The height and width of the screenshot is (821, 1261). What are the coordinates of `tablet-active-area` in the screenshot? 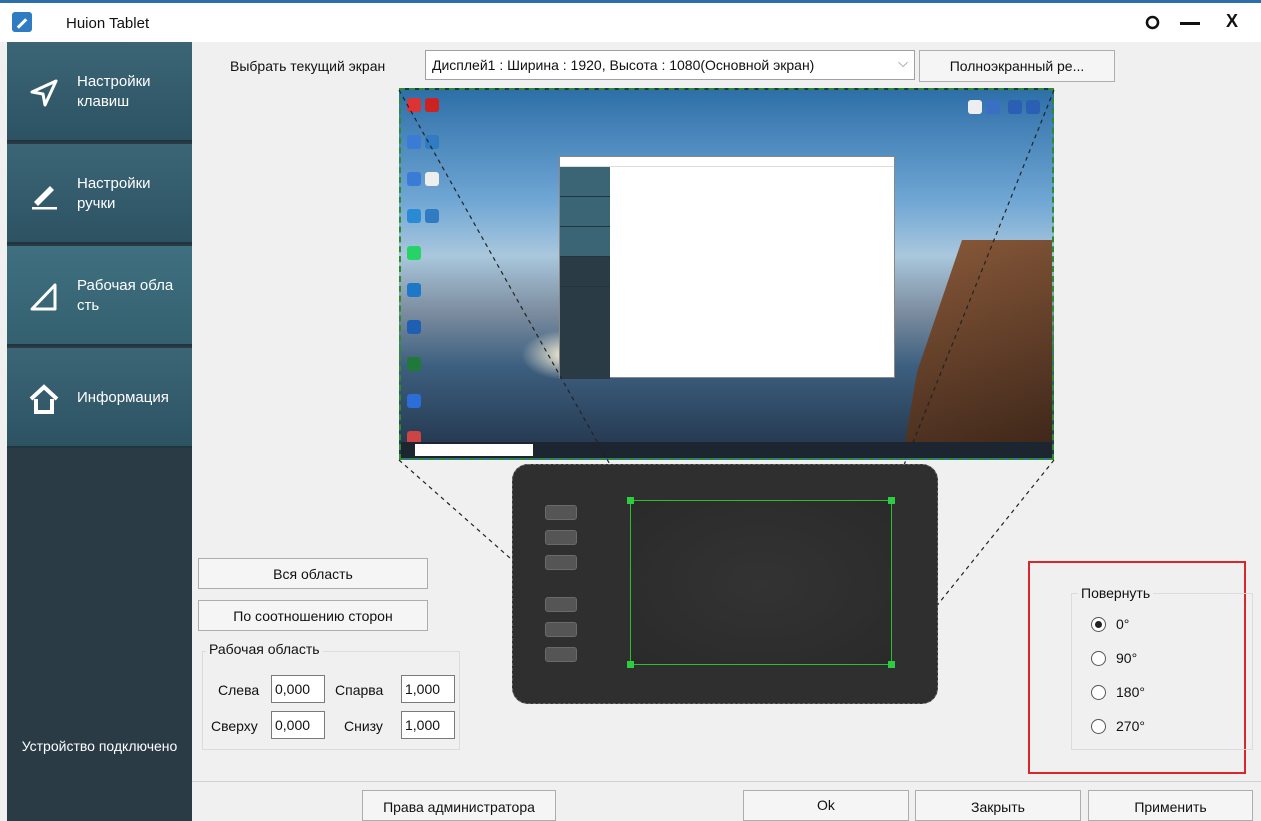 It's located at (761, 582).